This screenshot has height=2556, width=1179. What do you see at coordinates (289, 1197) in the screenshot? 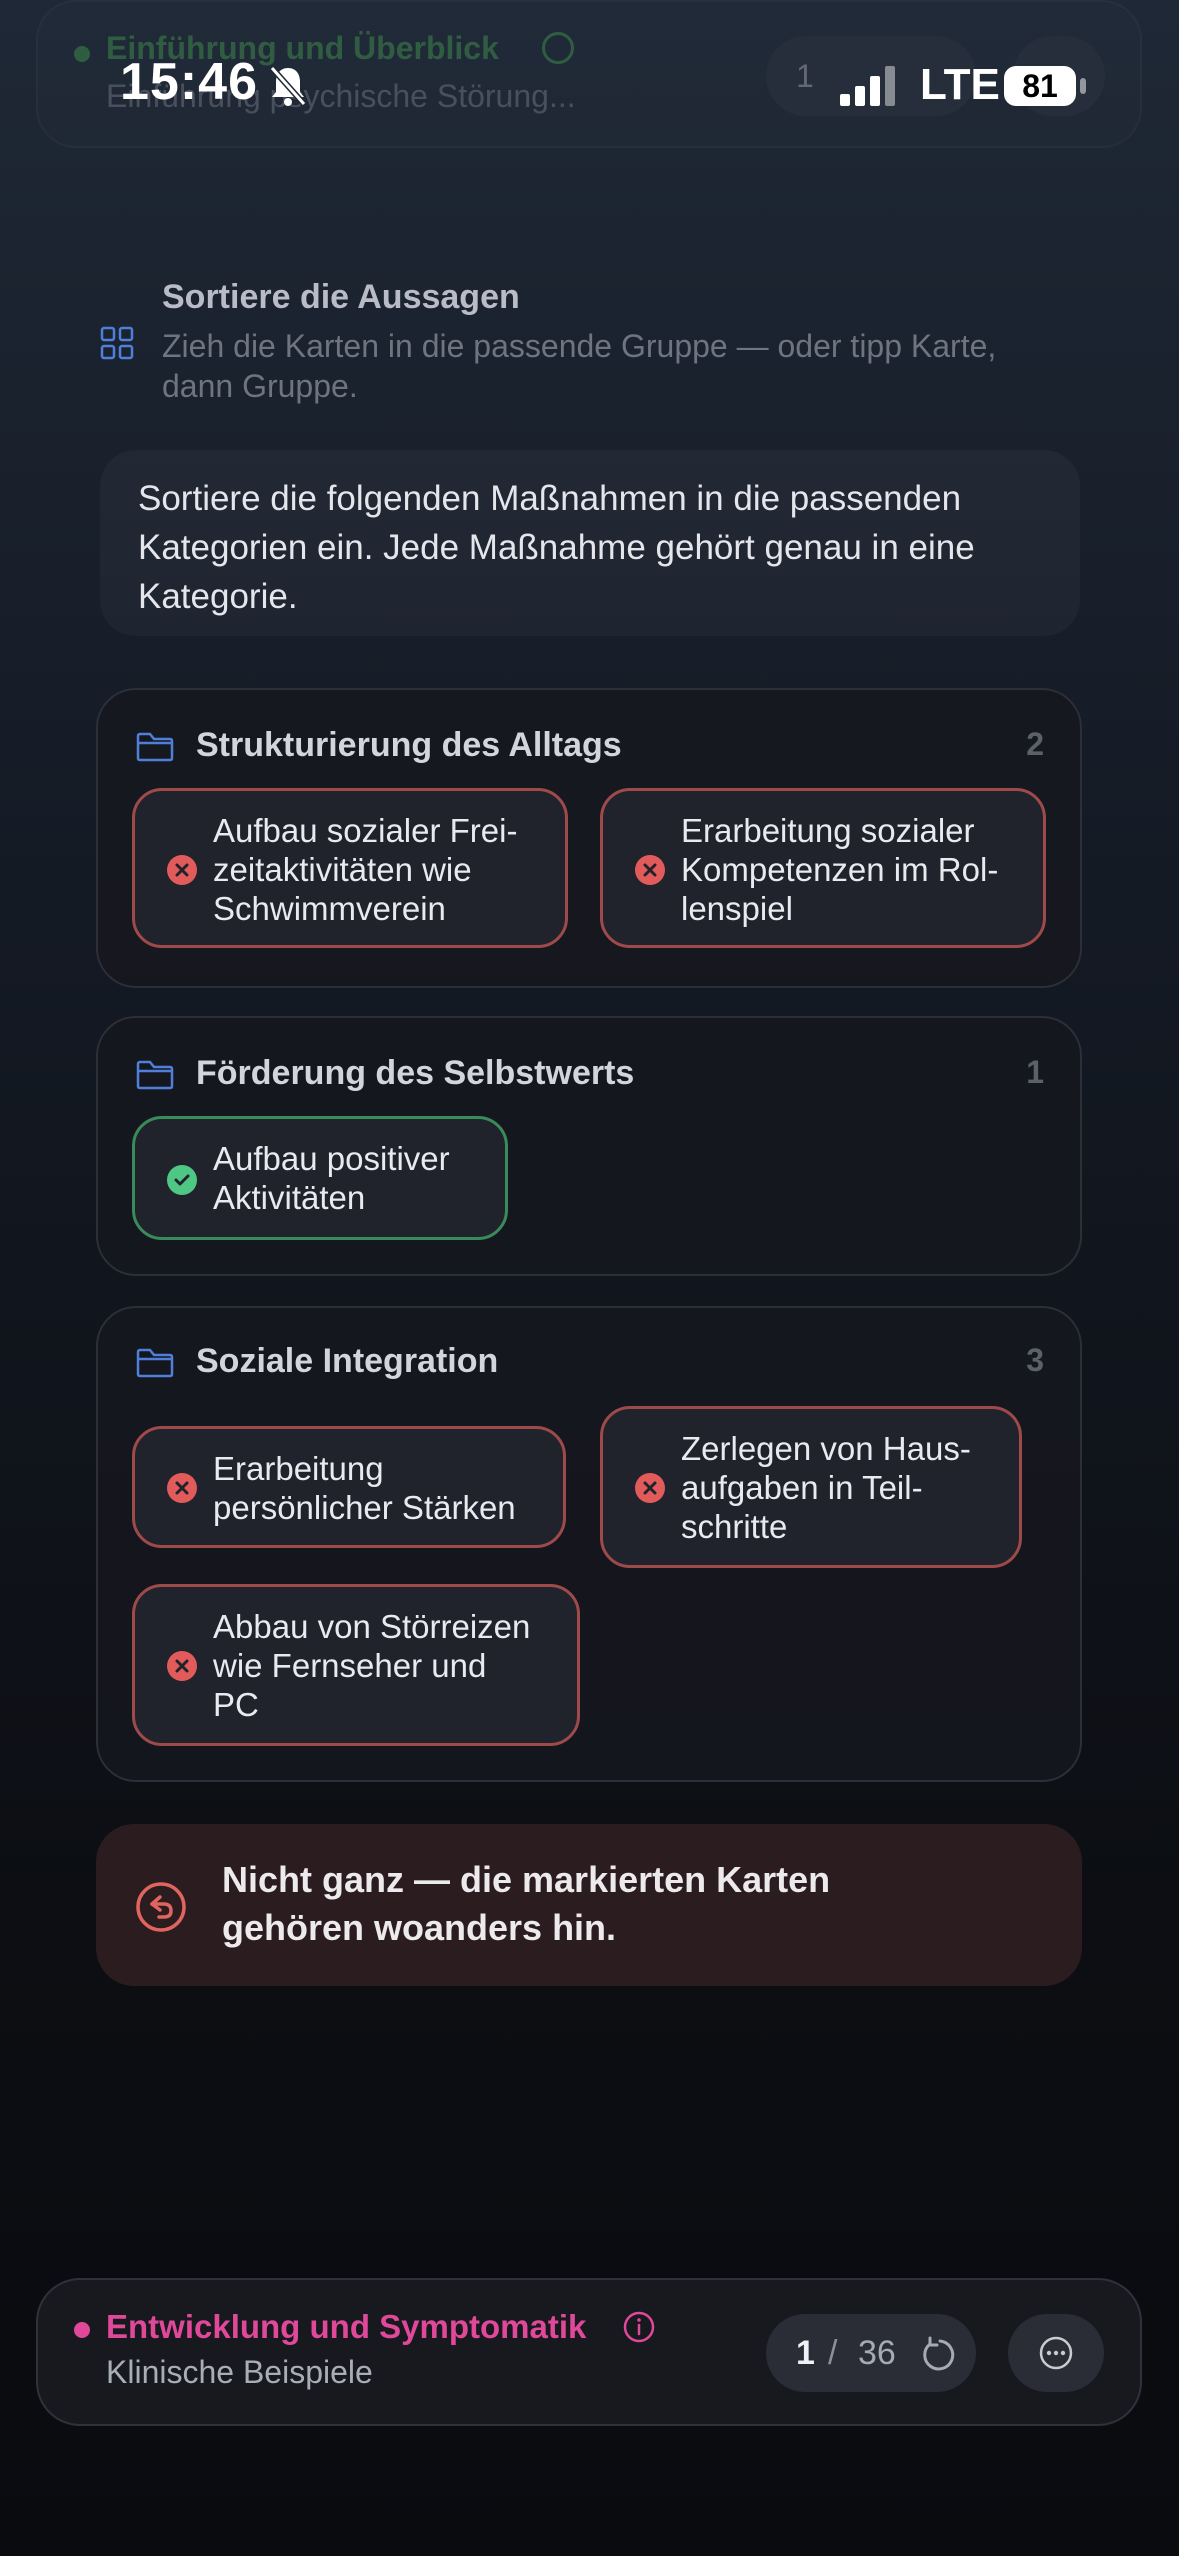
I see `card-text: Aktivitäten` at bounding box center [289, 1197].